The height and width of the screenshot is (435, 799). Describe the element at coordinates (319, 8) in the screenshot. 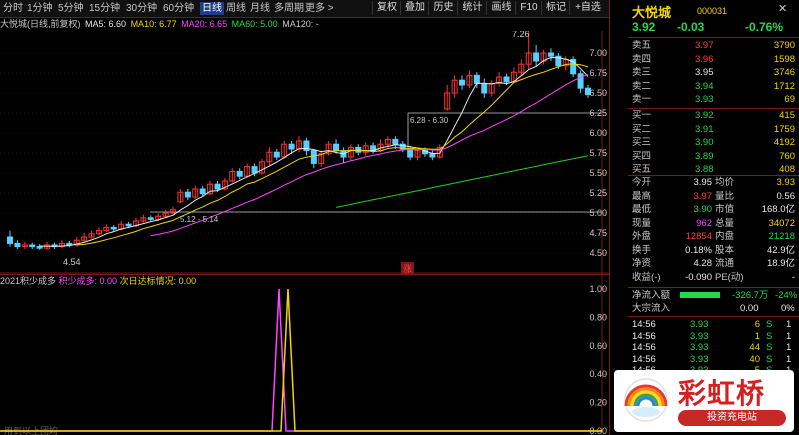

I see `period-tab-more: 更多 >` at that location.